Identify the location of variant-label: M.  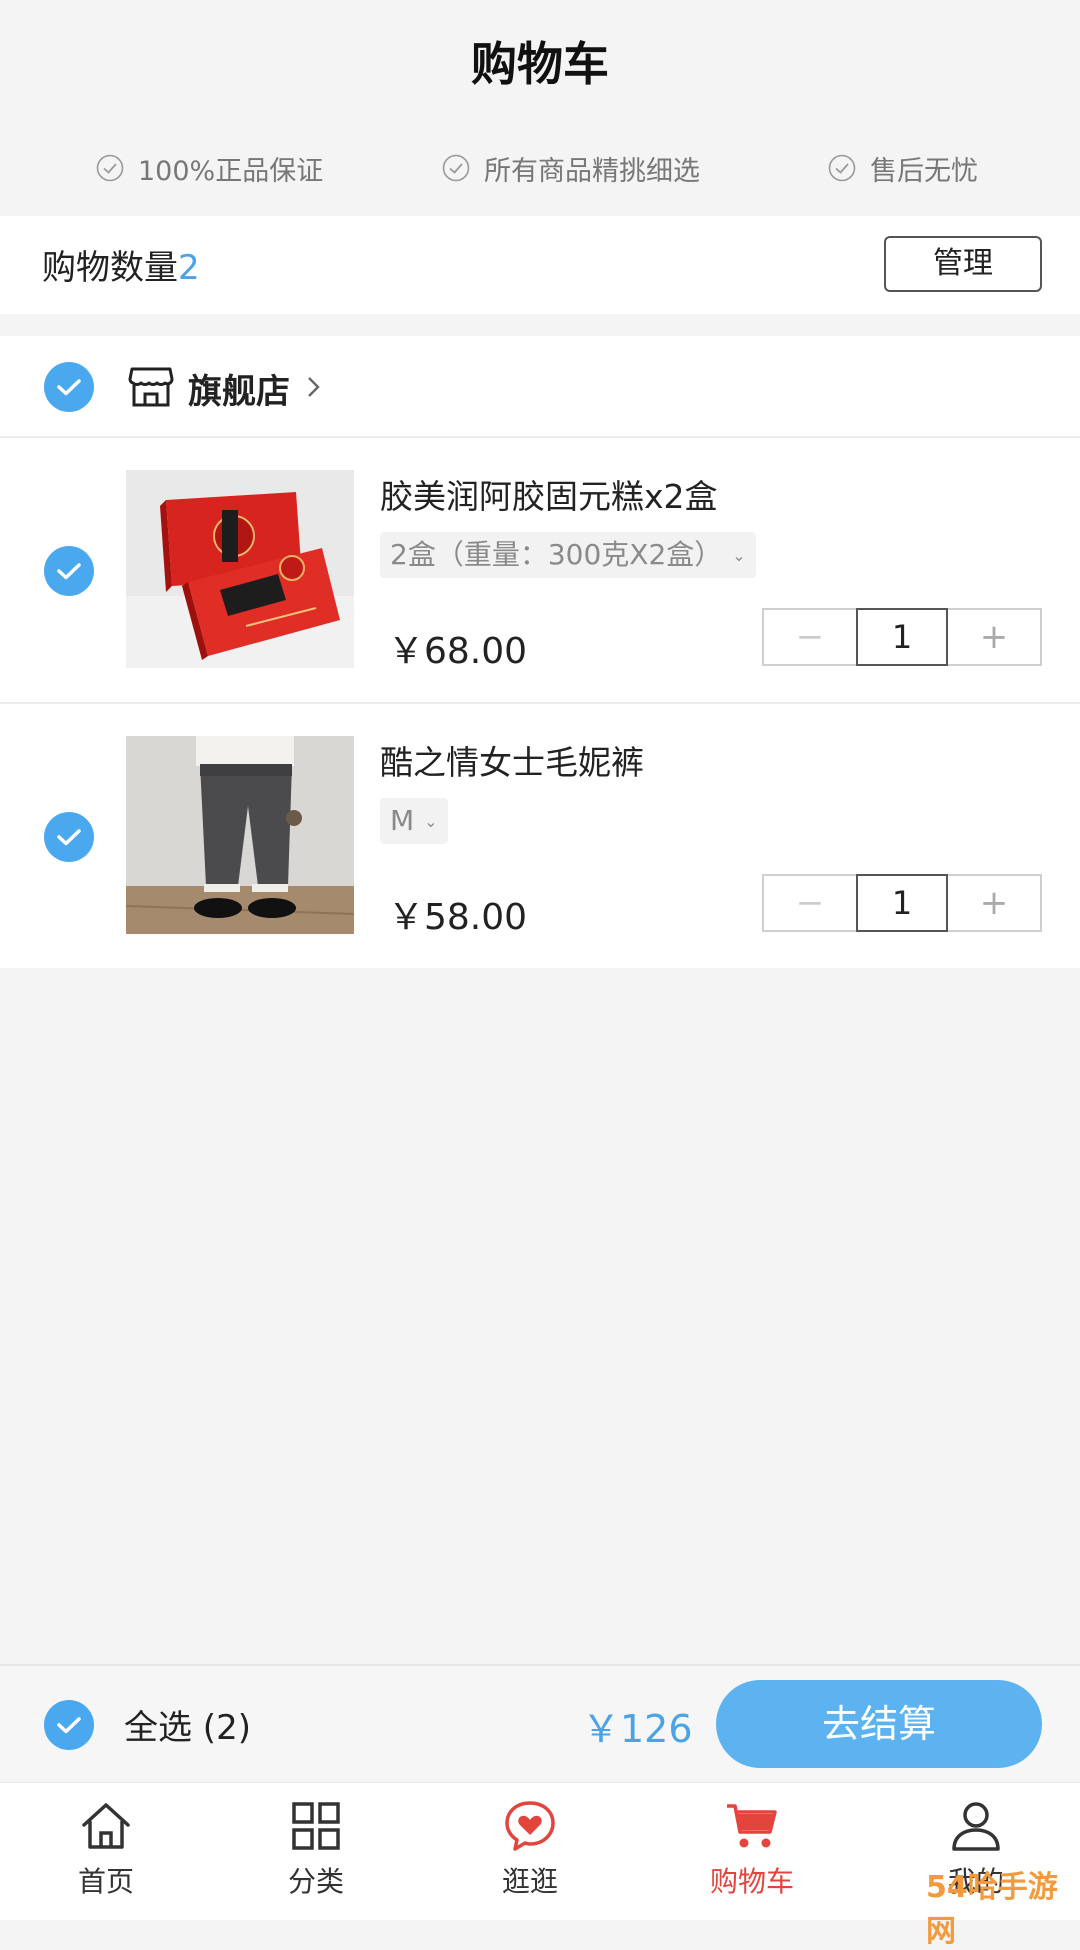
(402, 820).